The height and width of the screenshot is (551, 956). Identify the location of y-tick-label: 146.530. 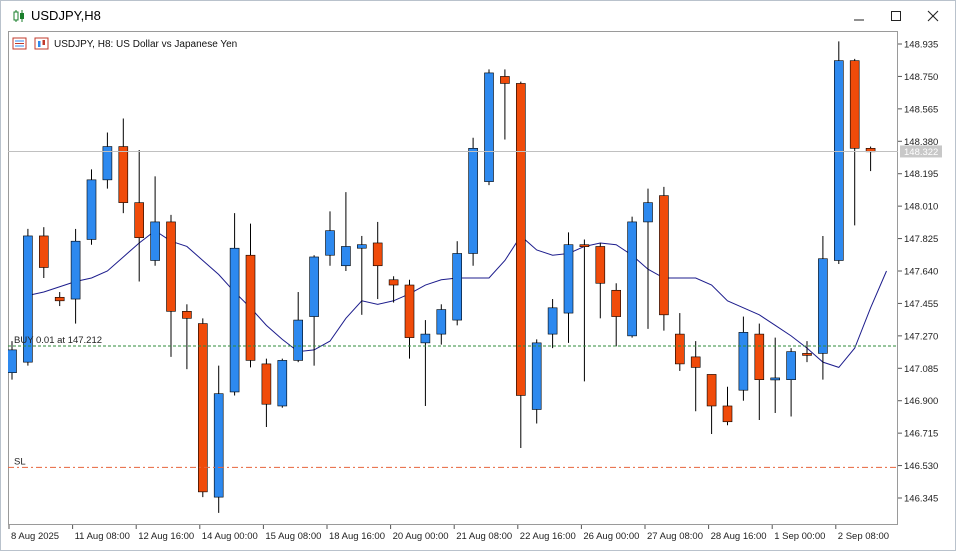
(921, 466).